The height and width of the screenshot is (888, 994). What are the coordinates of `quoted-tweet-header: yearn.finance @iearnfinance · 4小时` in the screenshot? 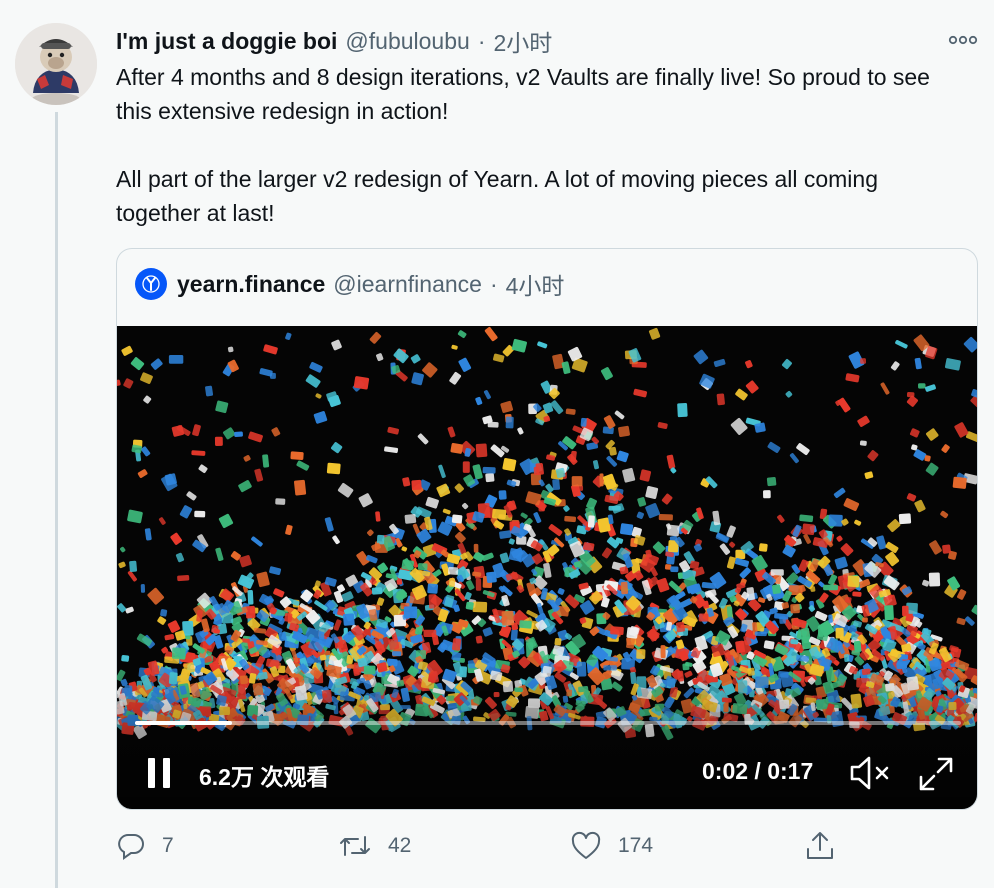 It's located at (349, 284).